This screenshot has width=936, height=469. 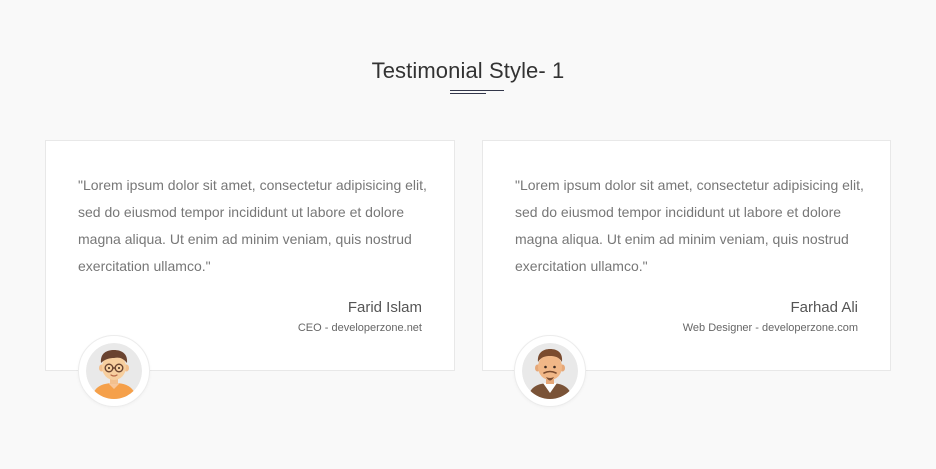 I want to click on author-role: Web Designer - developerzone.com, so click(x=770, y=328).